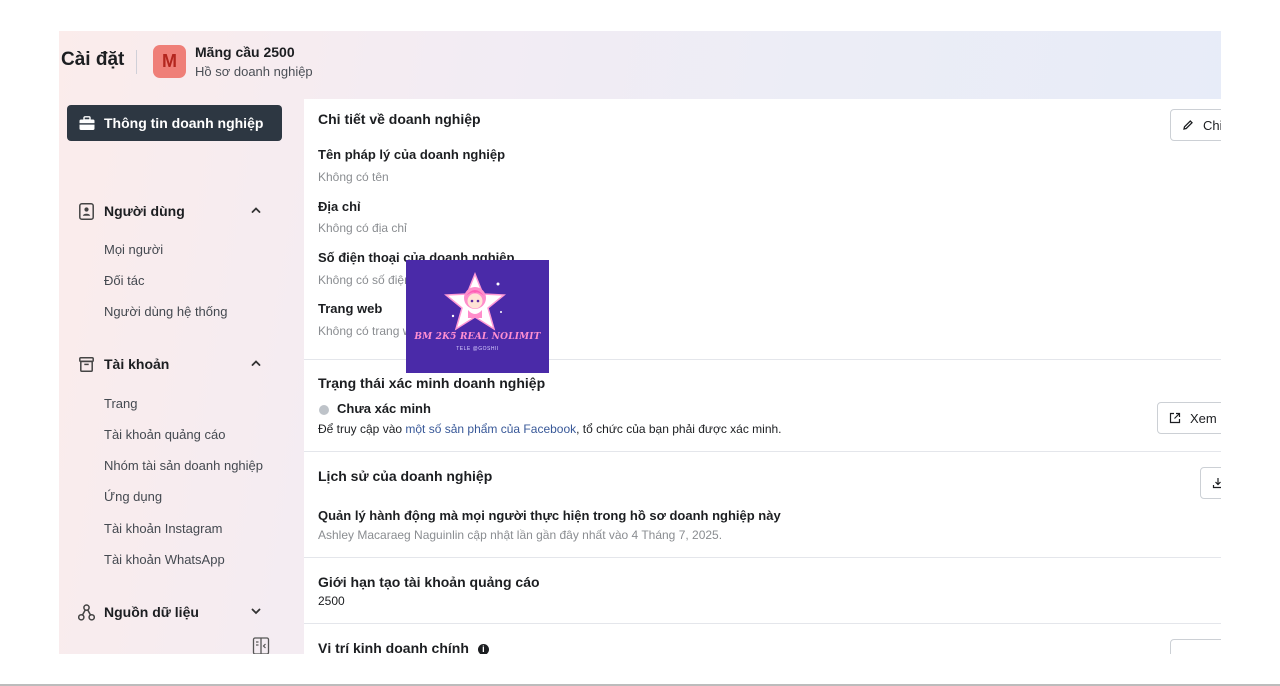 The width and height of the screenshot is (1280, 686). I want to click on view-verification-label: Xem, so click(1203, 418).